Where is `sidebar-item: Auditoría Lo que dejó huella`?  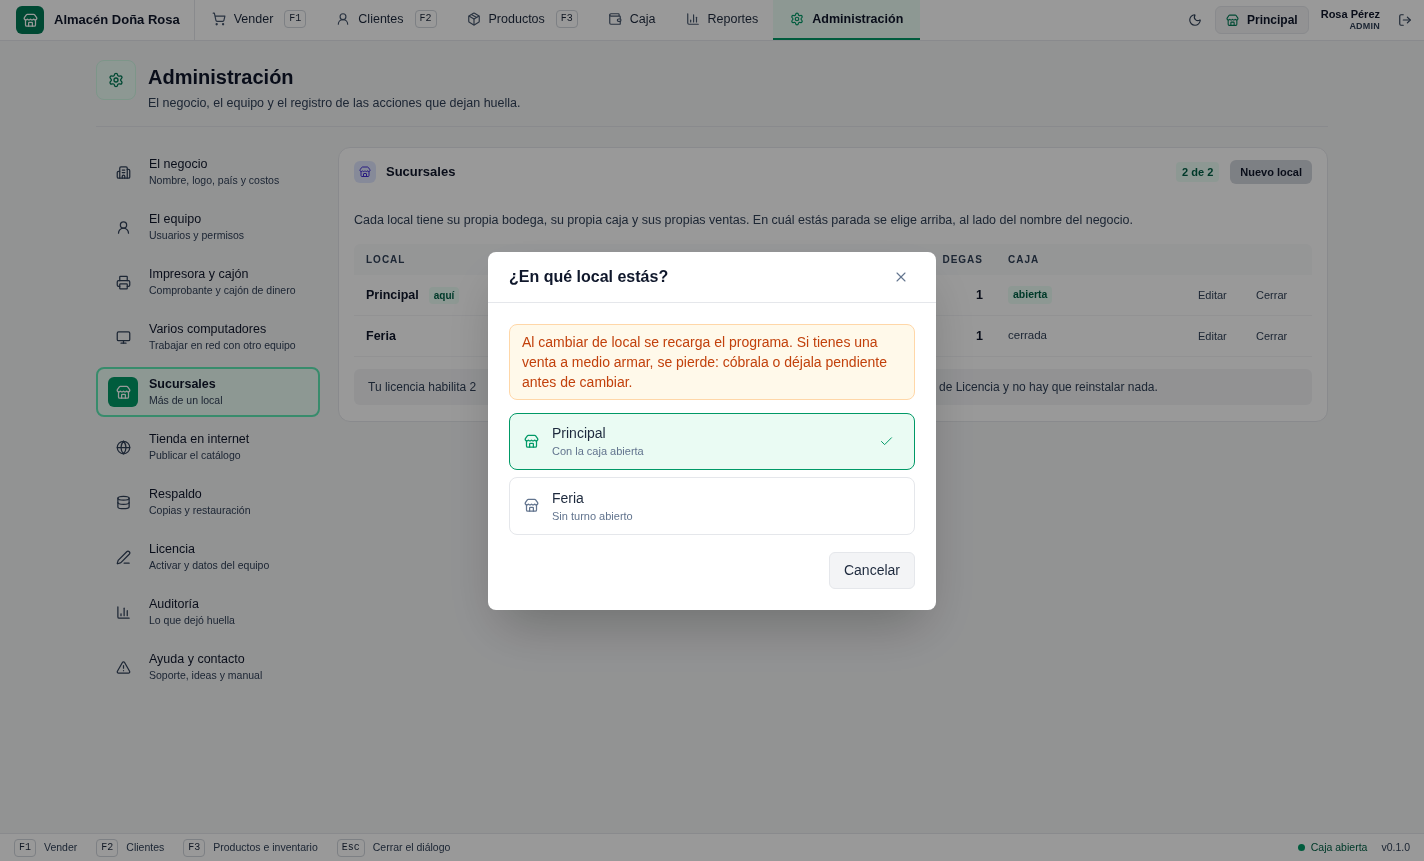 sidebar-item: Auditoría Lo que dejó huella is located at coordinates (208, 612).